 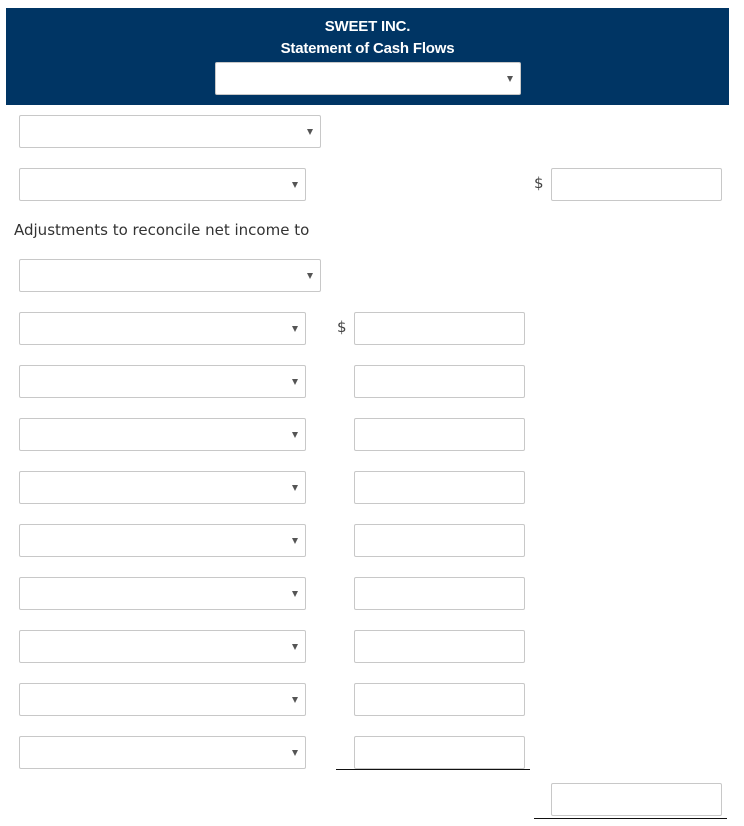 What do you see at coordinates (630, 818) in the screenshot?
I see `total-underline` at bounding box center [630, 818].